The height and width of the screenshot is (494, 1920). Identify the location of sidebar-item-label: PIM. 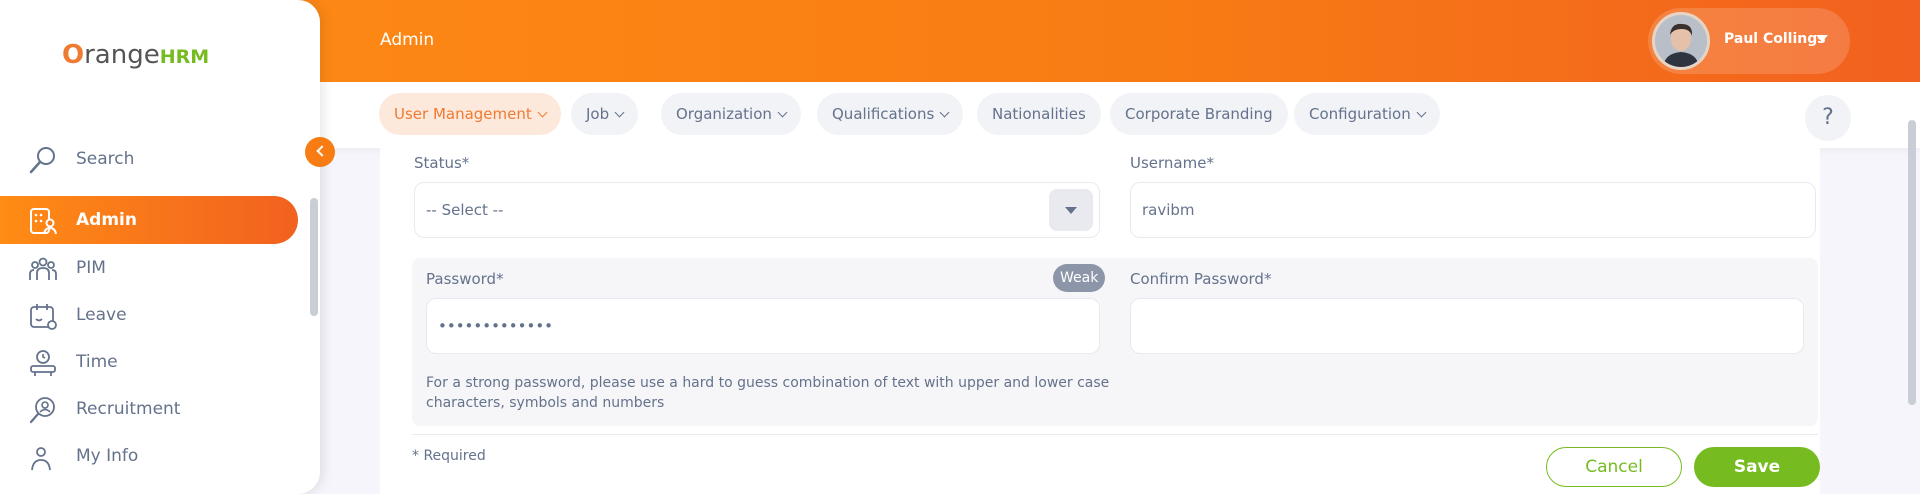
(91, 268).